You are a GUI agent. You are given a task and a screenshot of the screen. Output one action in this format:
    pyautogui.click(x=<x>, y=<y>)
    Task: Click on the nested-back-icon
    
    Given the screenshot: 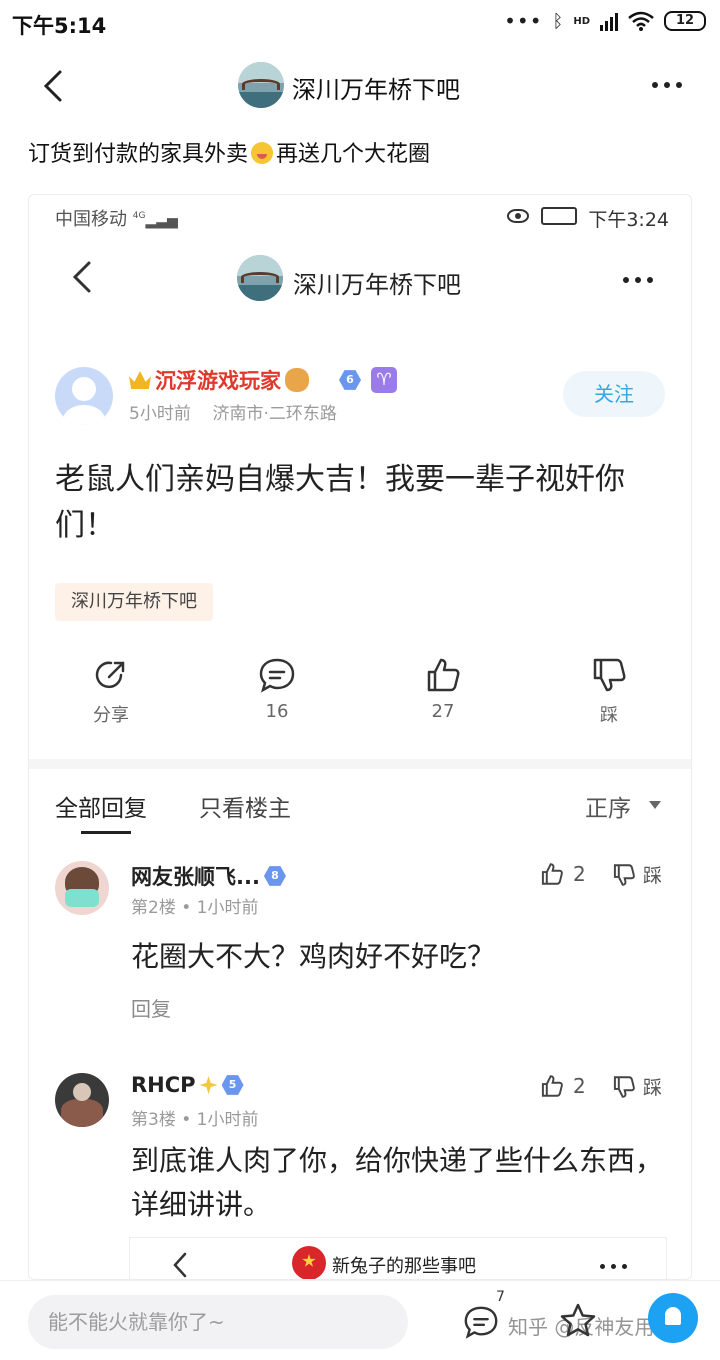 What is the action you would take?
    pyautogui.click(x=180, y=1265)
    